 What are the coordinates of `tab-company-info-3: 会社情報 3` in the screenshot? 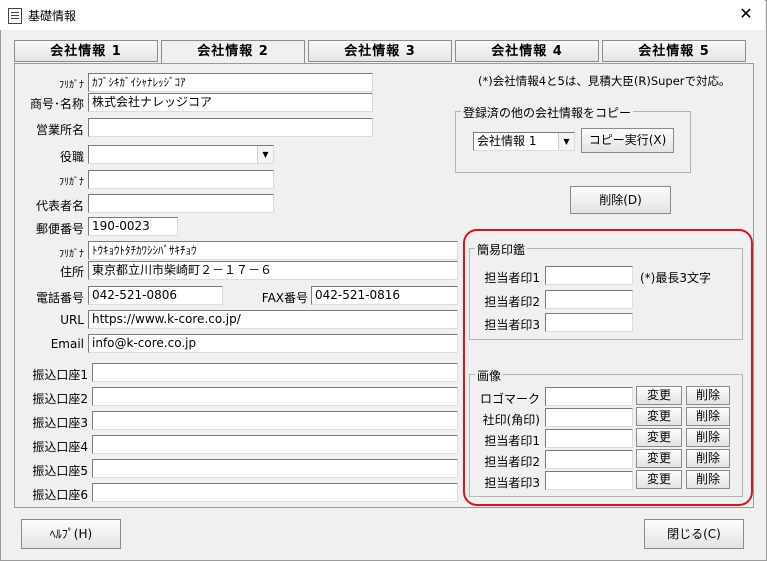 It's located at (380, 51).